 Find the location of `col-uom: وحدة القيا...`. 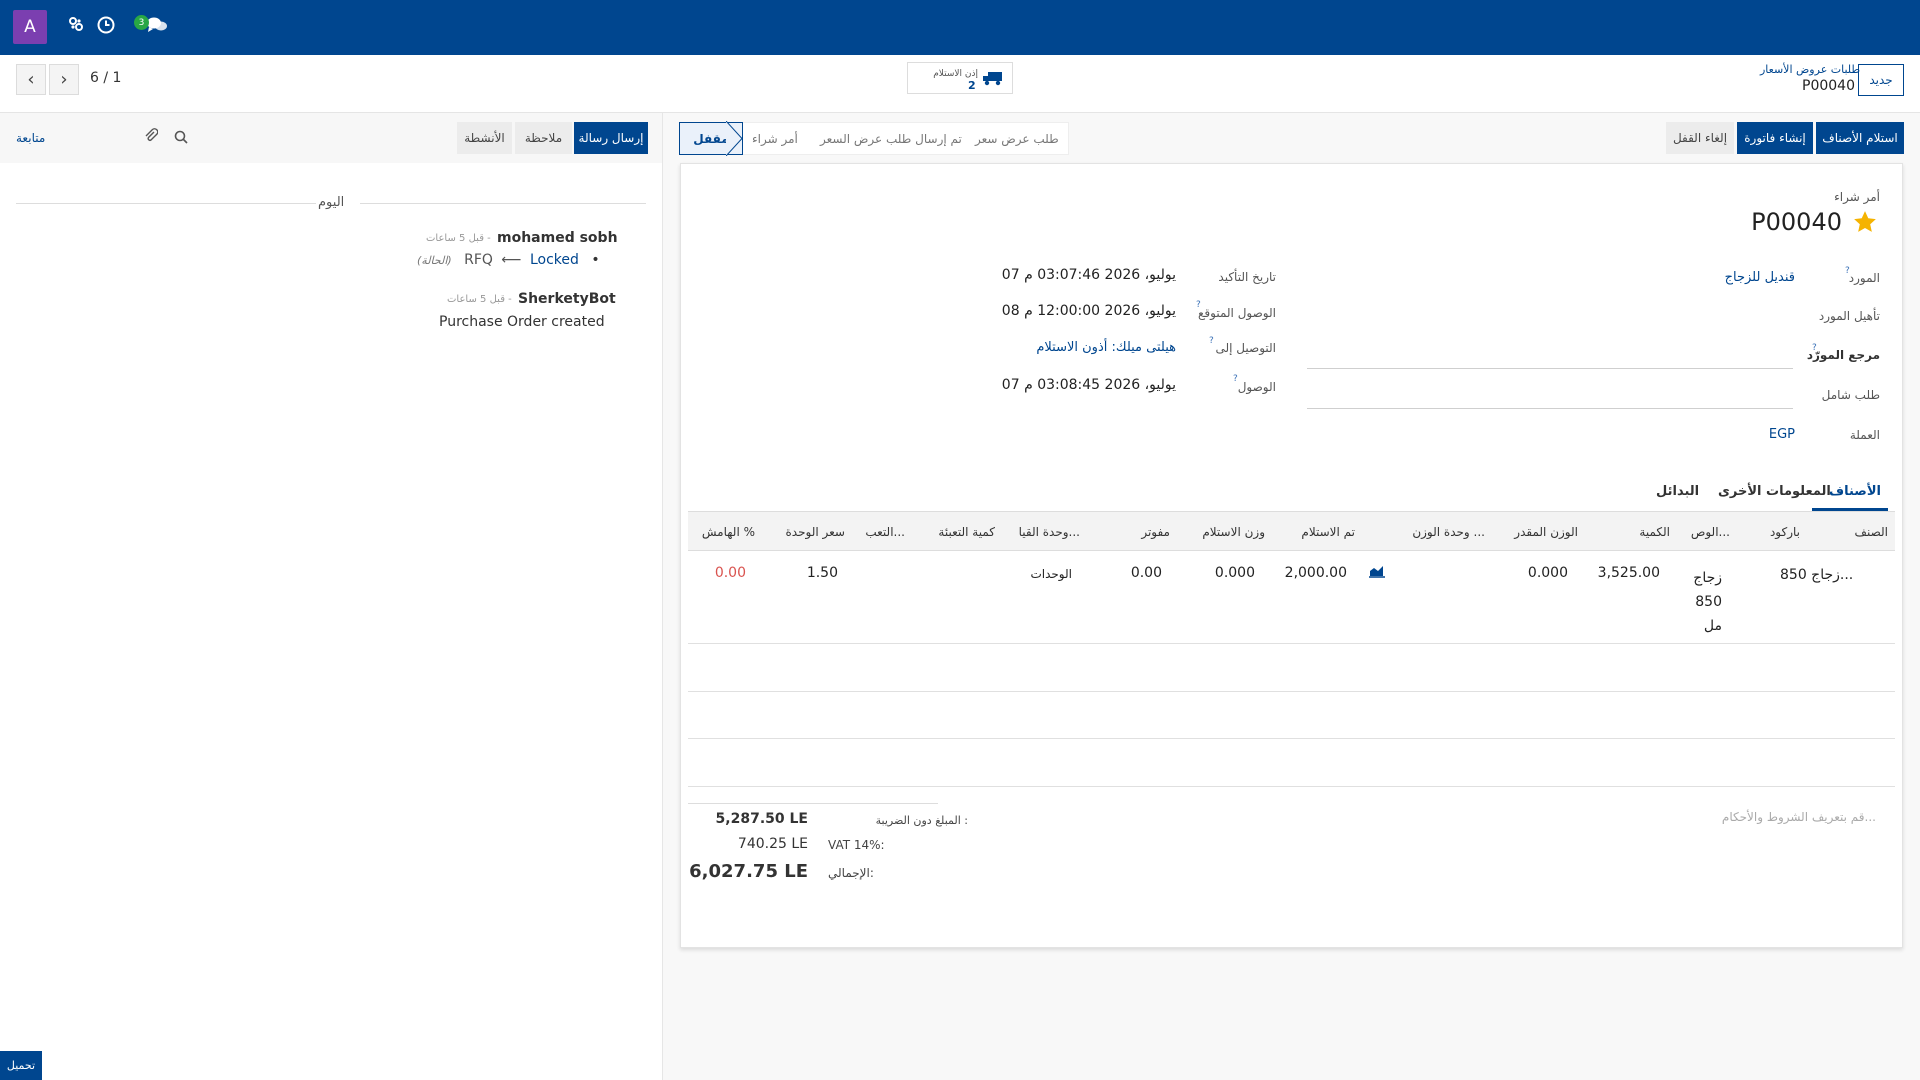

col-uom: وحدة القيا... is located at coordinates (1045, 532).